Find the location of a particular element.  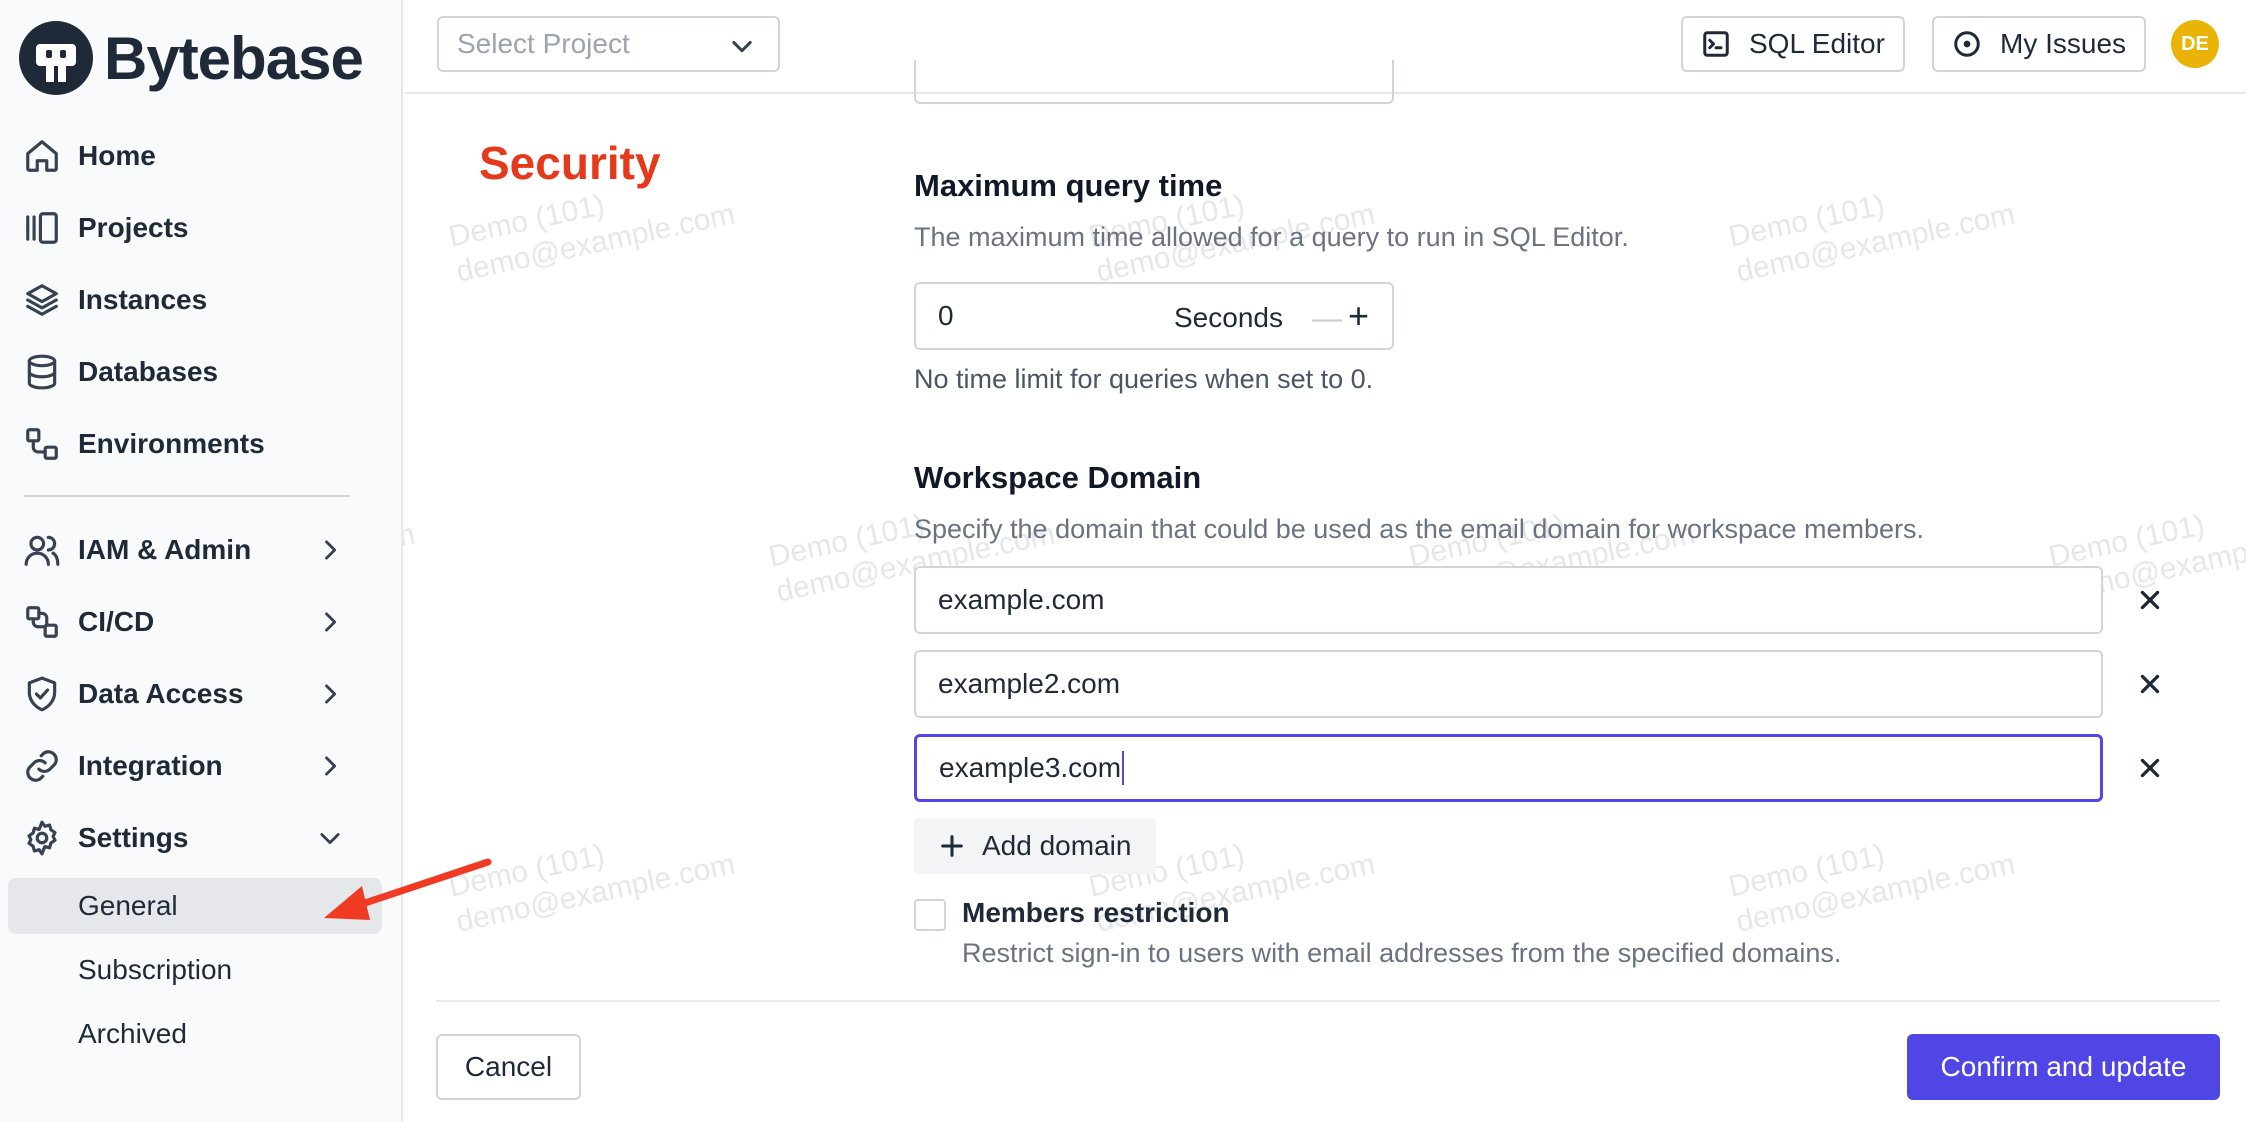

sidebar-item-label: Projects is located at coordinates (133, 227).